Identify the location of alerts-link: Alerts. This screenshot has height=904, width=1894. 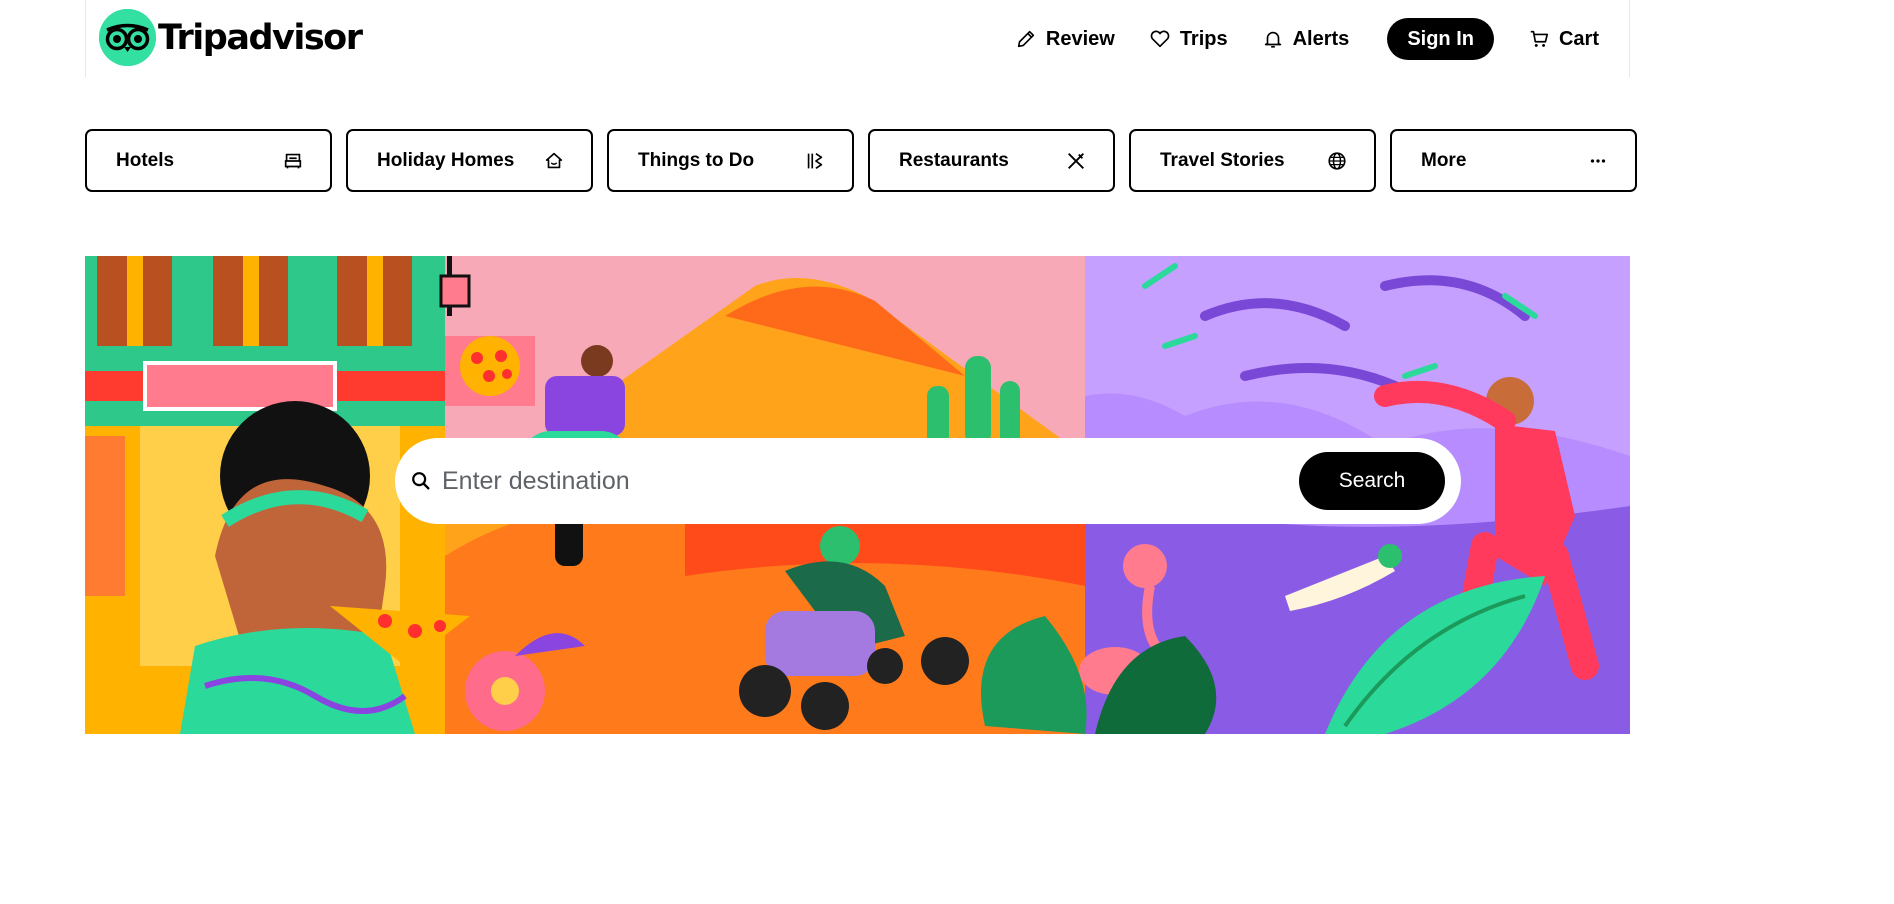
(1306, 39).